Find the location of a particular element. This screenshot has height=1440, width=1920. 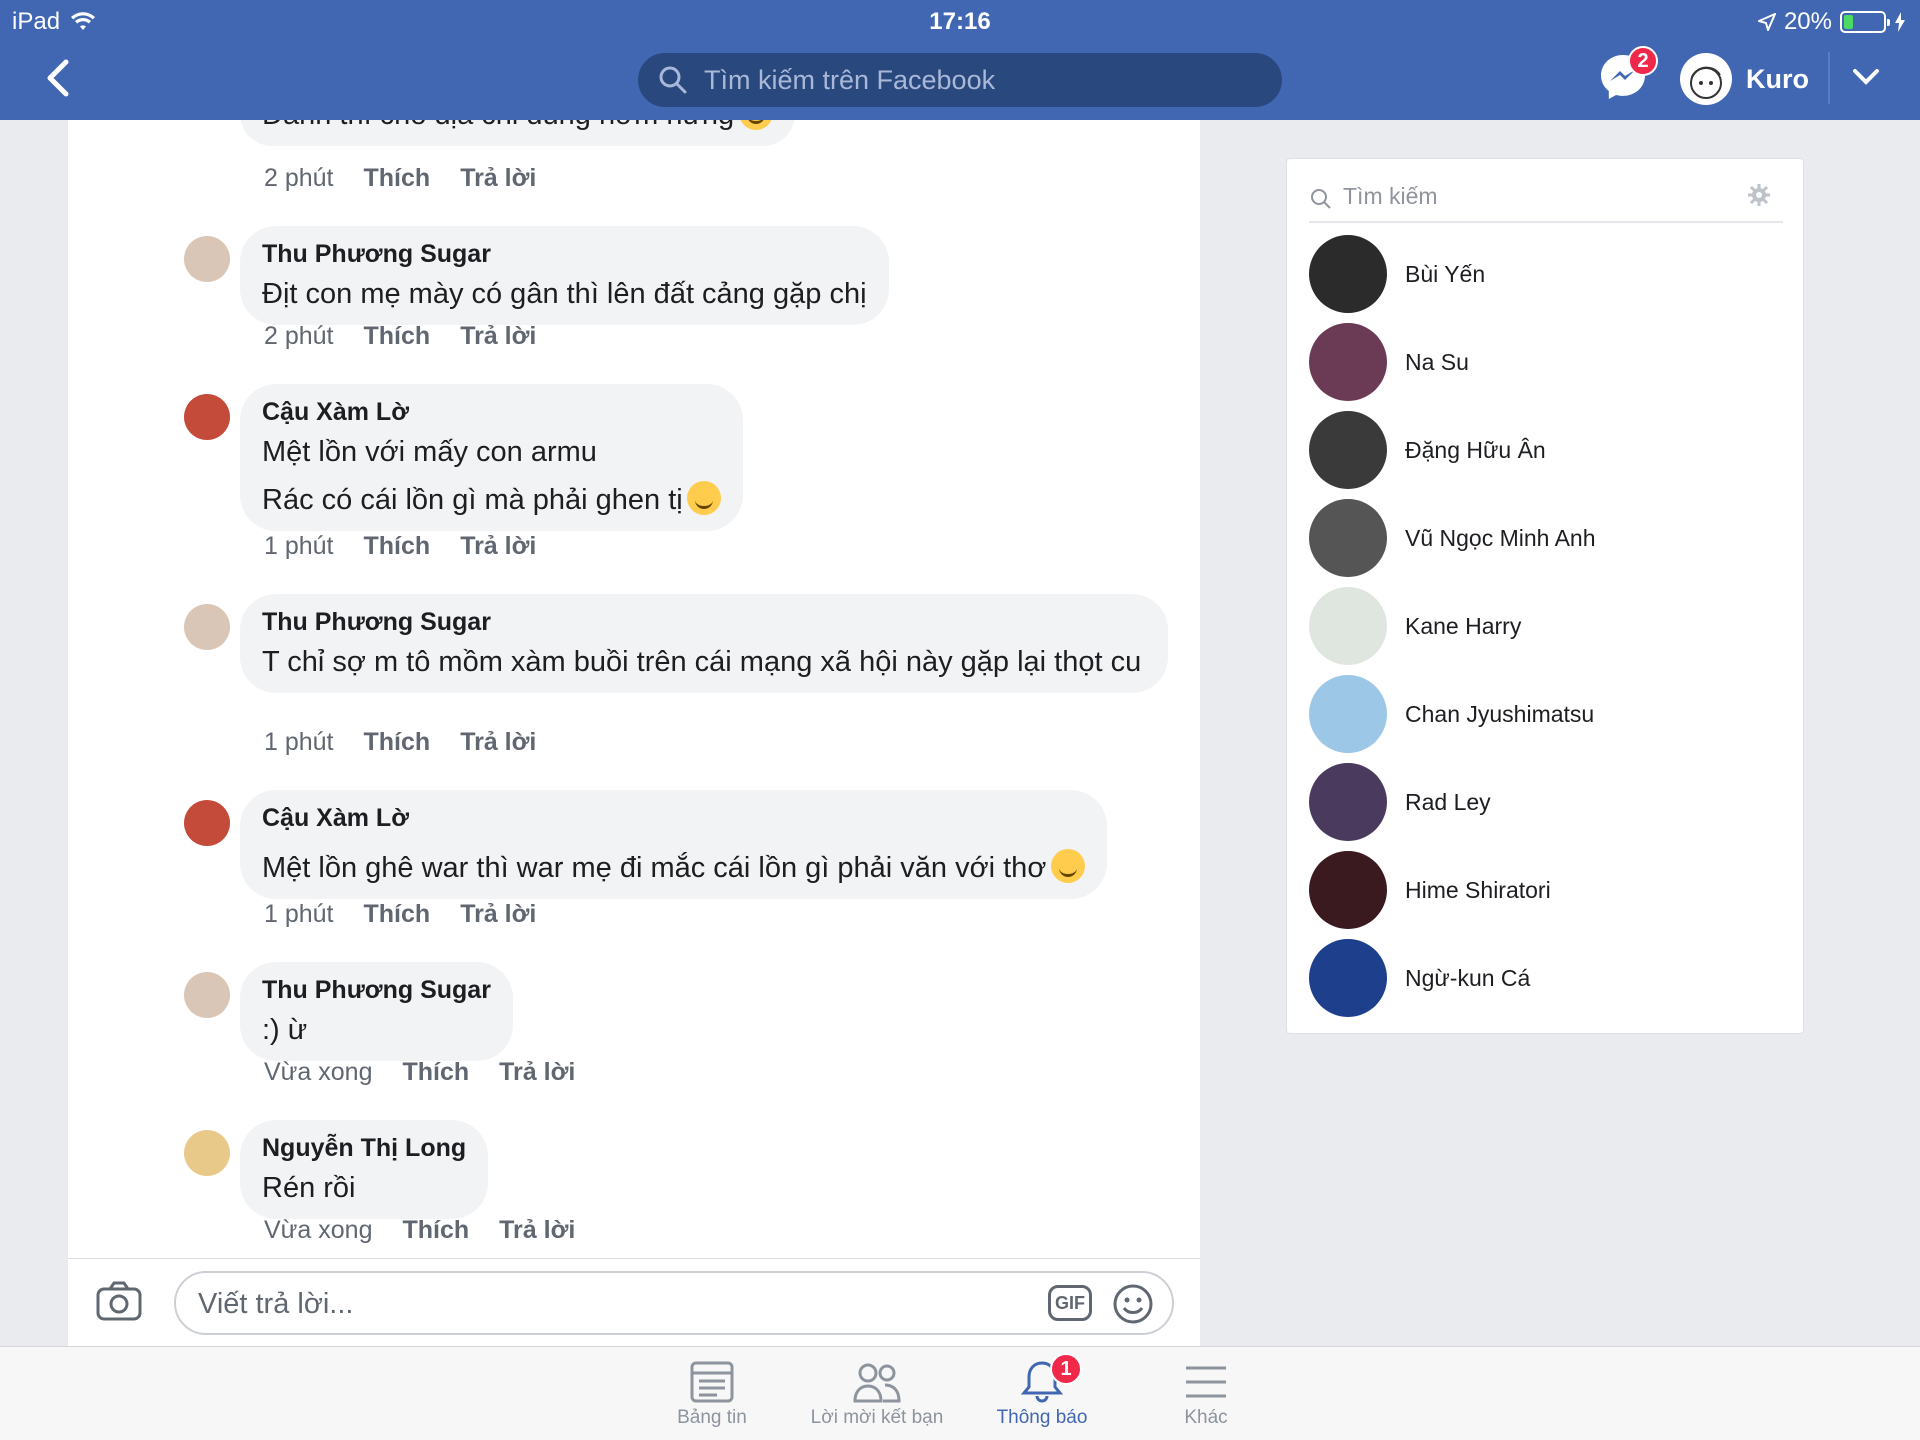

tab-label: Thông báo is located at coordinates (1042, 1417).